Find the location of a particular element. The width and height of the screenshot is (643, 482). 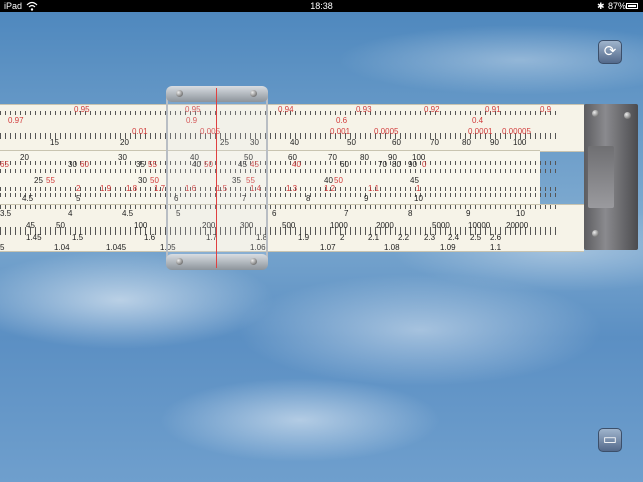

scale-label: 0.0001 is located at coordinates (480, 131).